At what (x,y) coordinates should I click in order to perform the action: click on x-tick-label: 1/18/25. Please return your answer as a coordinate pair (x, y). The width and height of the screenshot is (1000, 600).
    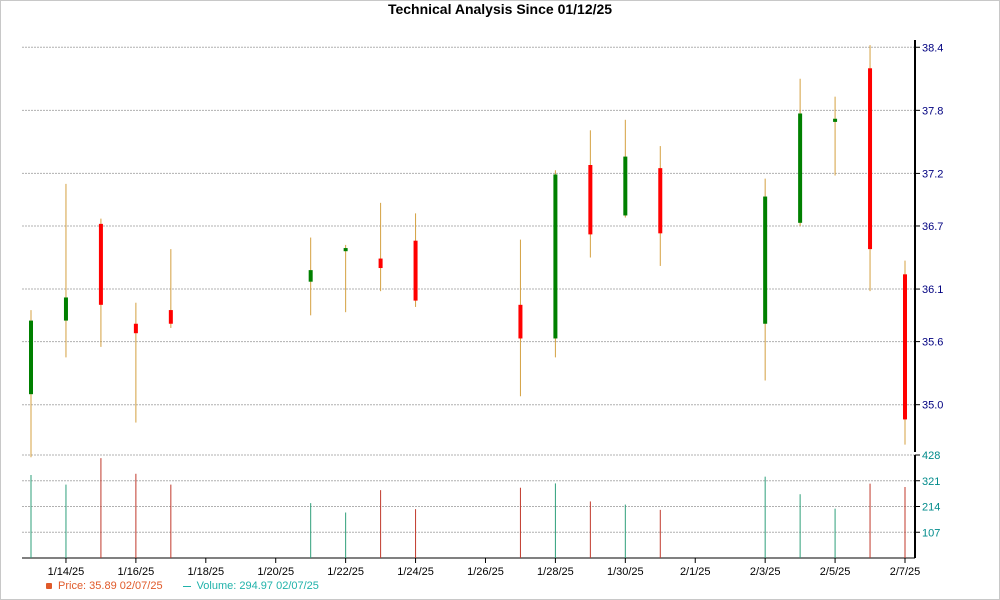
    Looking at the image, I should click on (205, 572).